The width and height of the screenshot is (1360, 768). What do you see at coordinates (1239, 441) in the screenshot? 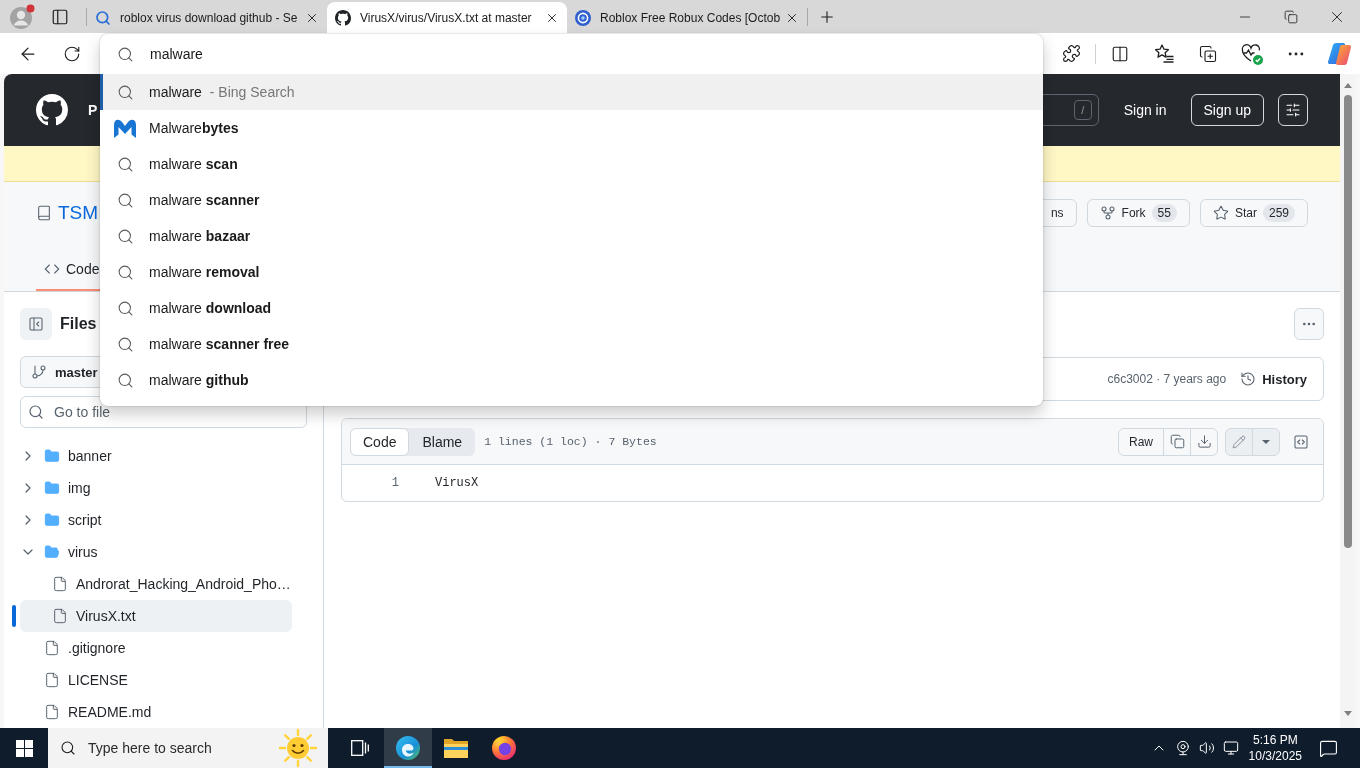
I see `pencil-icon` at bounding box center [1239, 441].